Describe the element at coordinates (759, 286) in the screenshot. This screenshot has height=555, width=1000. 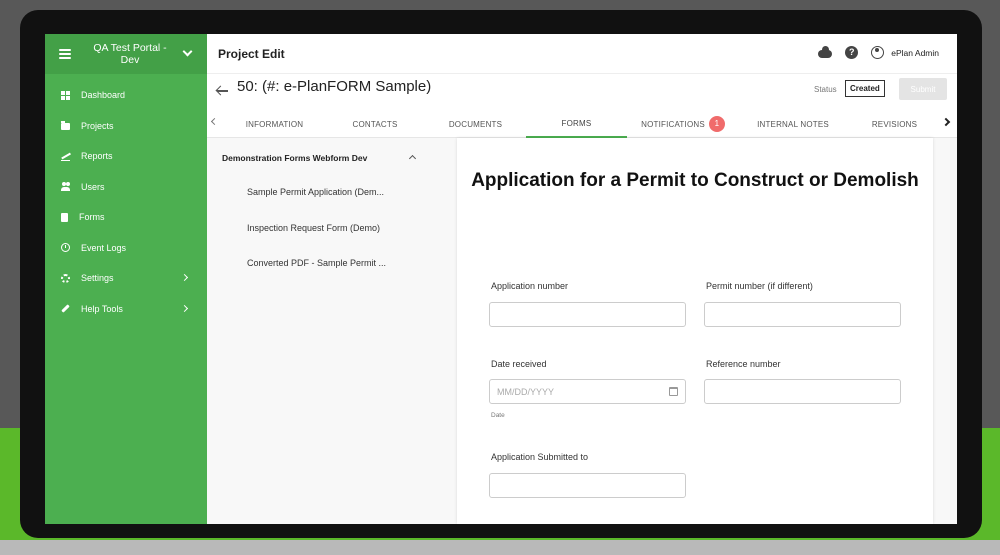
I see `field-label: Permit number (if different)` at that location.